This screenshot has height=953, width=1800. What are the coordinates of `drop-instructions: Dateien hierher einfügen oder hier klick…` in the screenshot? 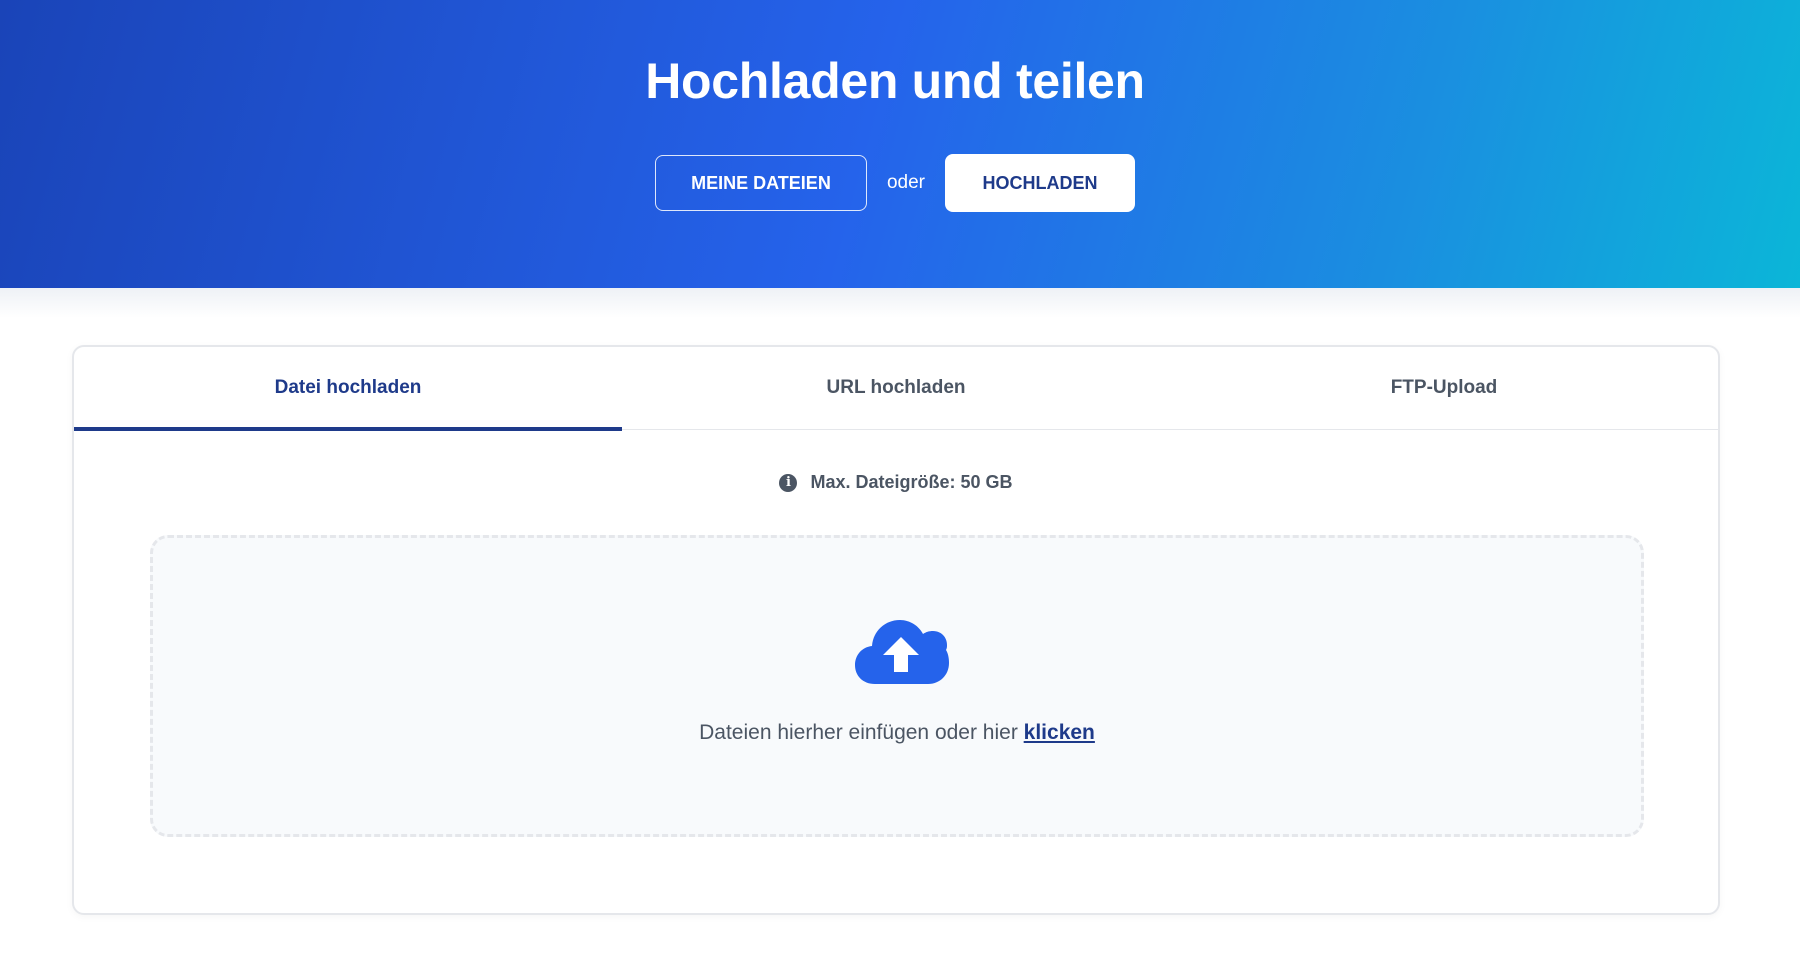 It's located at (897, 733).